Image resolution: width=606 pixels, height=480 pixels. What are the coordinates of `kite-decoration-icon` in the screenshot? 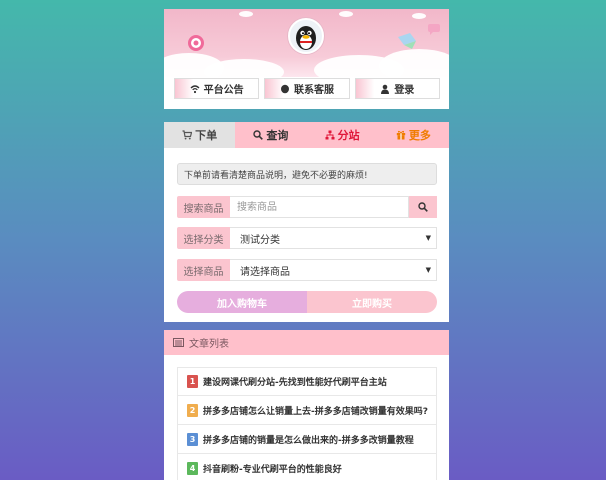 It's located at (407, 41).